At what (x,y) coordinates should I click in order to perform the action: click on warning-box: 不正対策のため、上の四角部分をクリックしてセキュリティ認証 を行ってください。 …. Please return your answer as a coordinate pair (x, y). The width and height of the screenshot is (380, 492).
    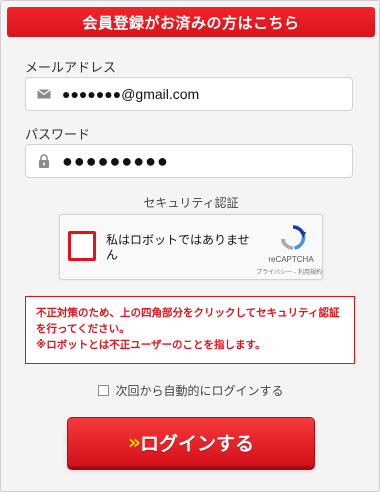
    Looking at the image, I should click on (190, 330).